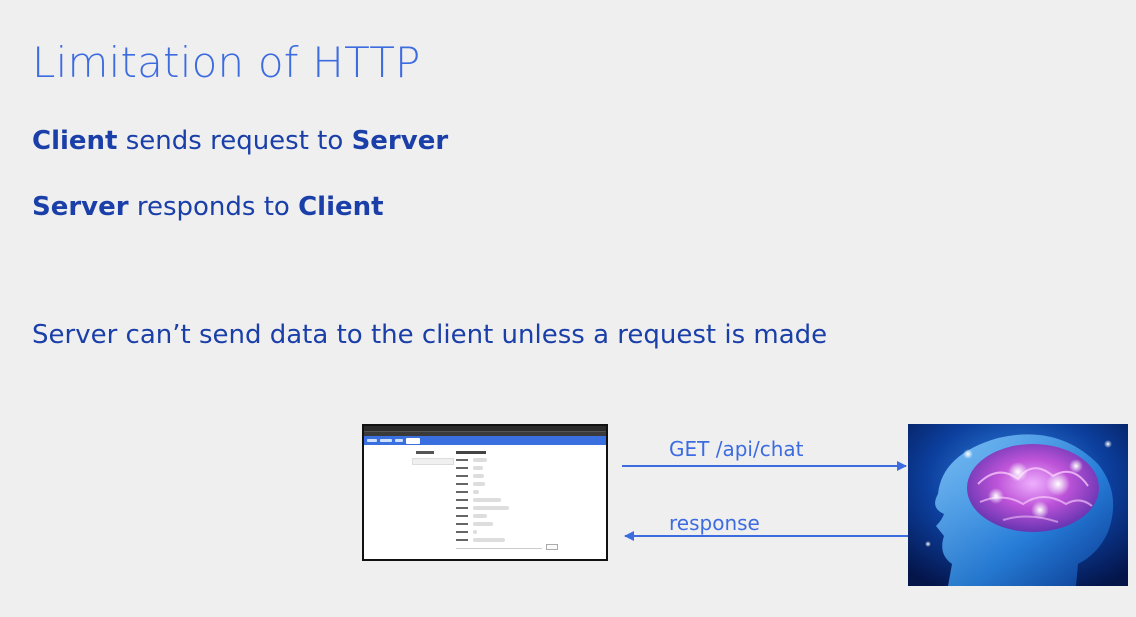 This screenshot has width=1136, height=617. I want to click on server-brain-illustration, so click(1018, 505).